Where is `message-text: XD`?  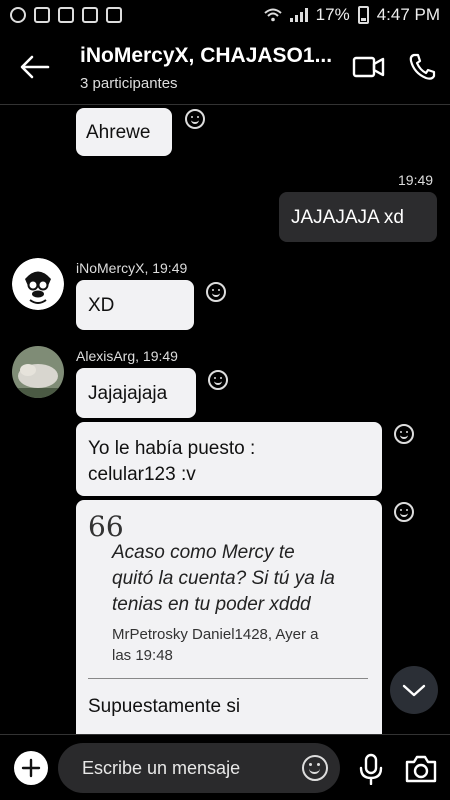
message-text: XD is located at coordinates (101, 305).